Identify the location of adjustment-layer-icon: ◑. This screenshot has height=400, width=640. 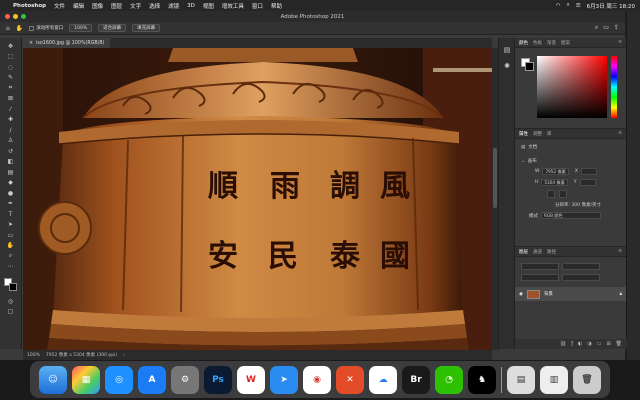
(589, 344).